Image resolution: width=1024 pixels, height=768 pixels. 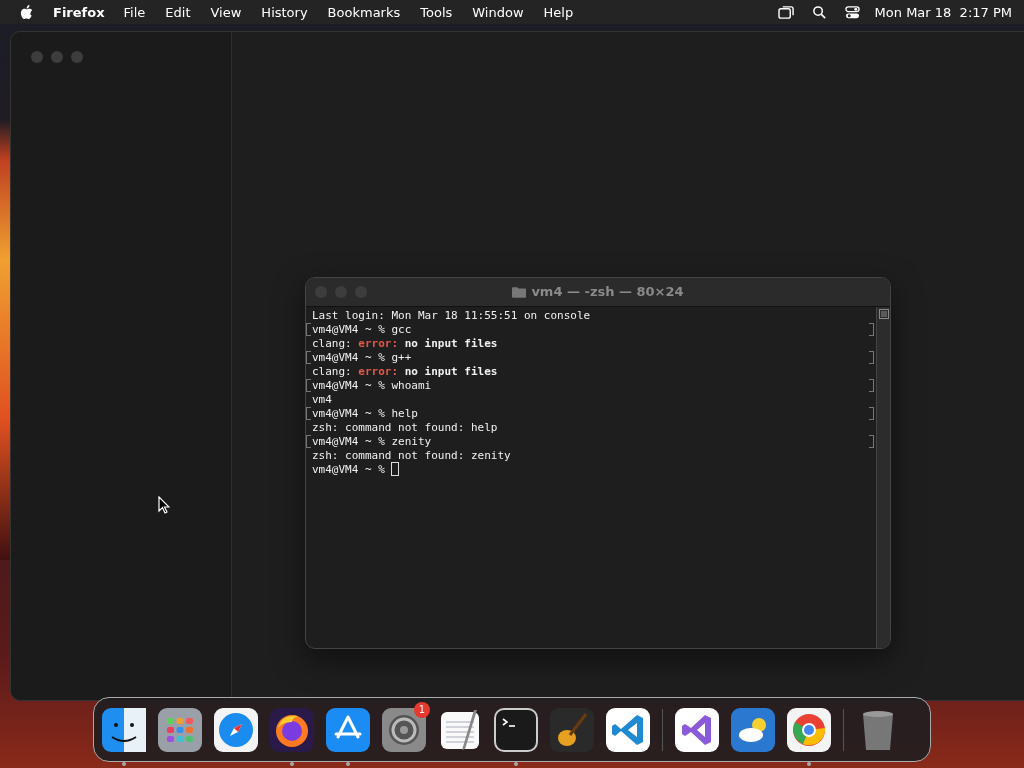 I want to click on cloud-sun-icon, so click(x=753, y=729).